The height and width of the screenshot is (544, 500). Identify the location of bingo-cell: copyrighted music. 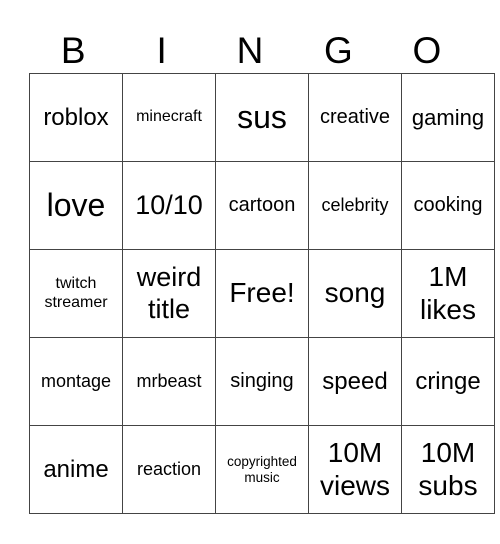
(262, 469).